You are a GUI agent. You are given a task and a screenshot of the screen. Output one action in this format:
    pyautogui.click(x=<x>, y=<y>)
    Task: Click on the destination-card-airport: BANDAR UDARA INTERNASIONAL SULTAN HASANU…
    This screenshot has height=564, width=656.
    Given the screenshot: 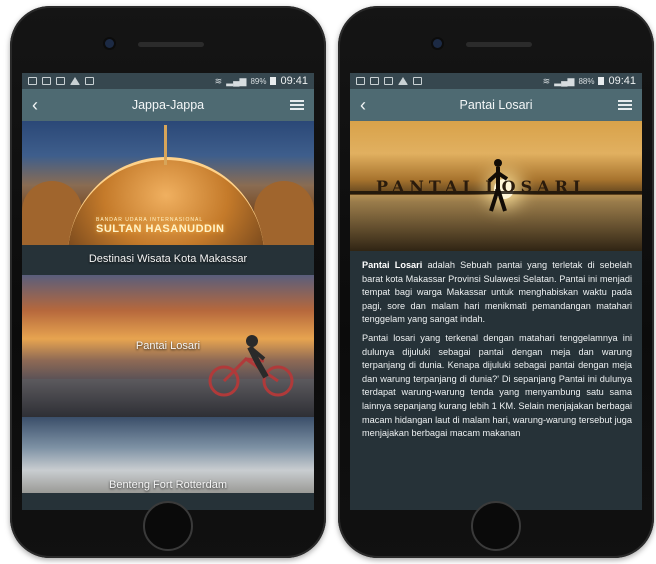 What is the action you would take?
    pyautogui.click(x=168, y=183)
    